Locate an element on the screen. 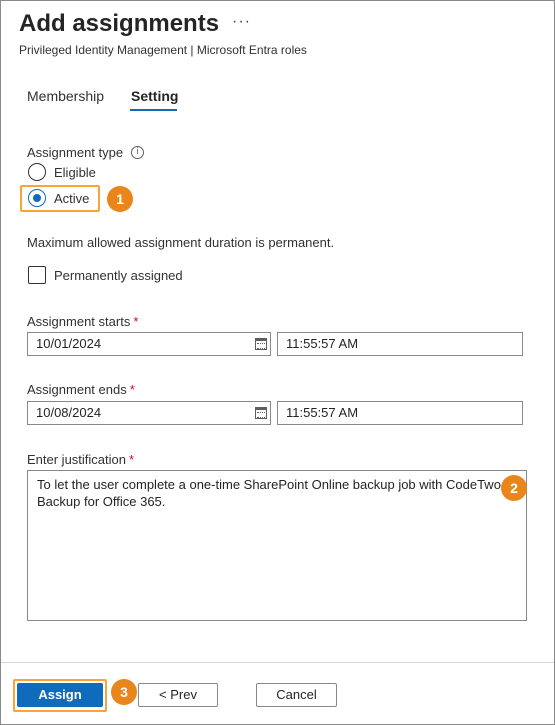 Image resolution: width=555 pixels, height=725 pixels. radio-eligible is located at coordinates (37, 172).